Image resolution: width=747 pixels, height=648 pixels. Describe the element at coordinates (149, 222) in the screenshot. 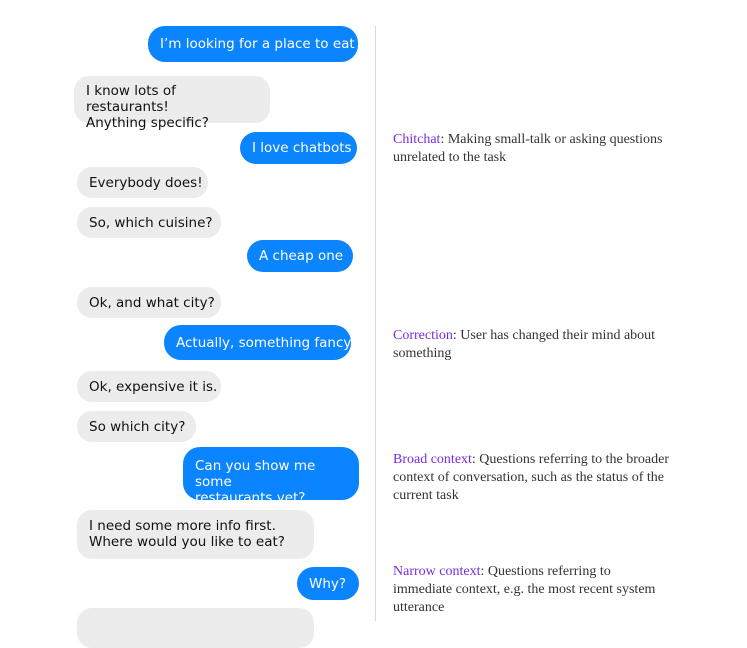

I see `bot-message-bubble: So, which cuisine?` at that location.